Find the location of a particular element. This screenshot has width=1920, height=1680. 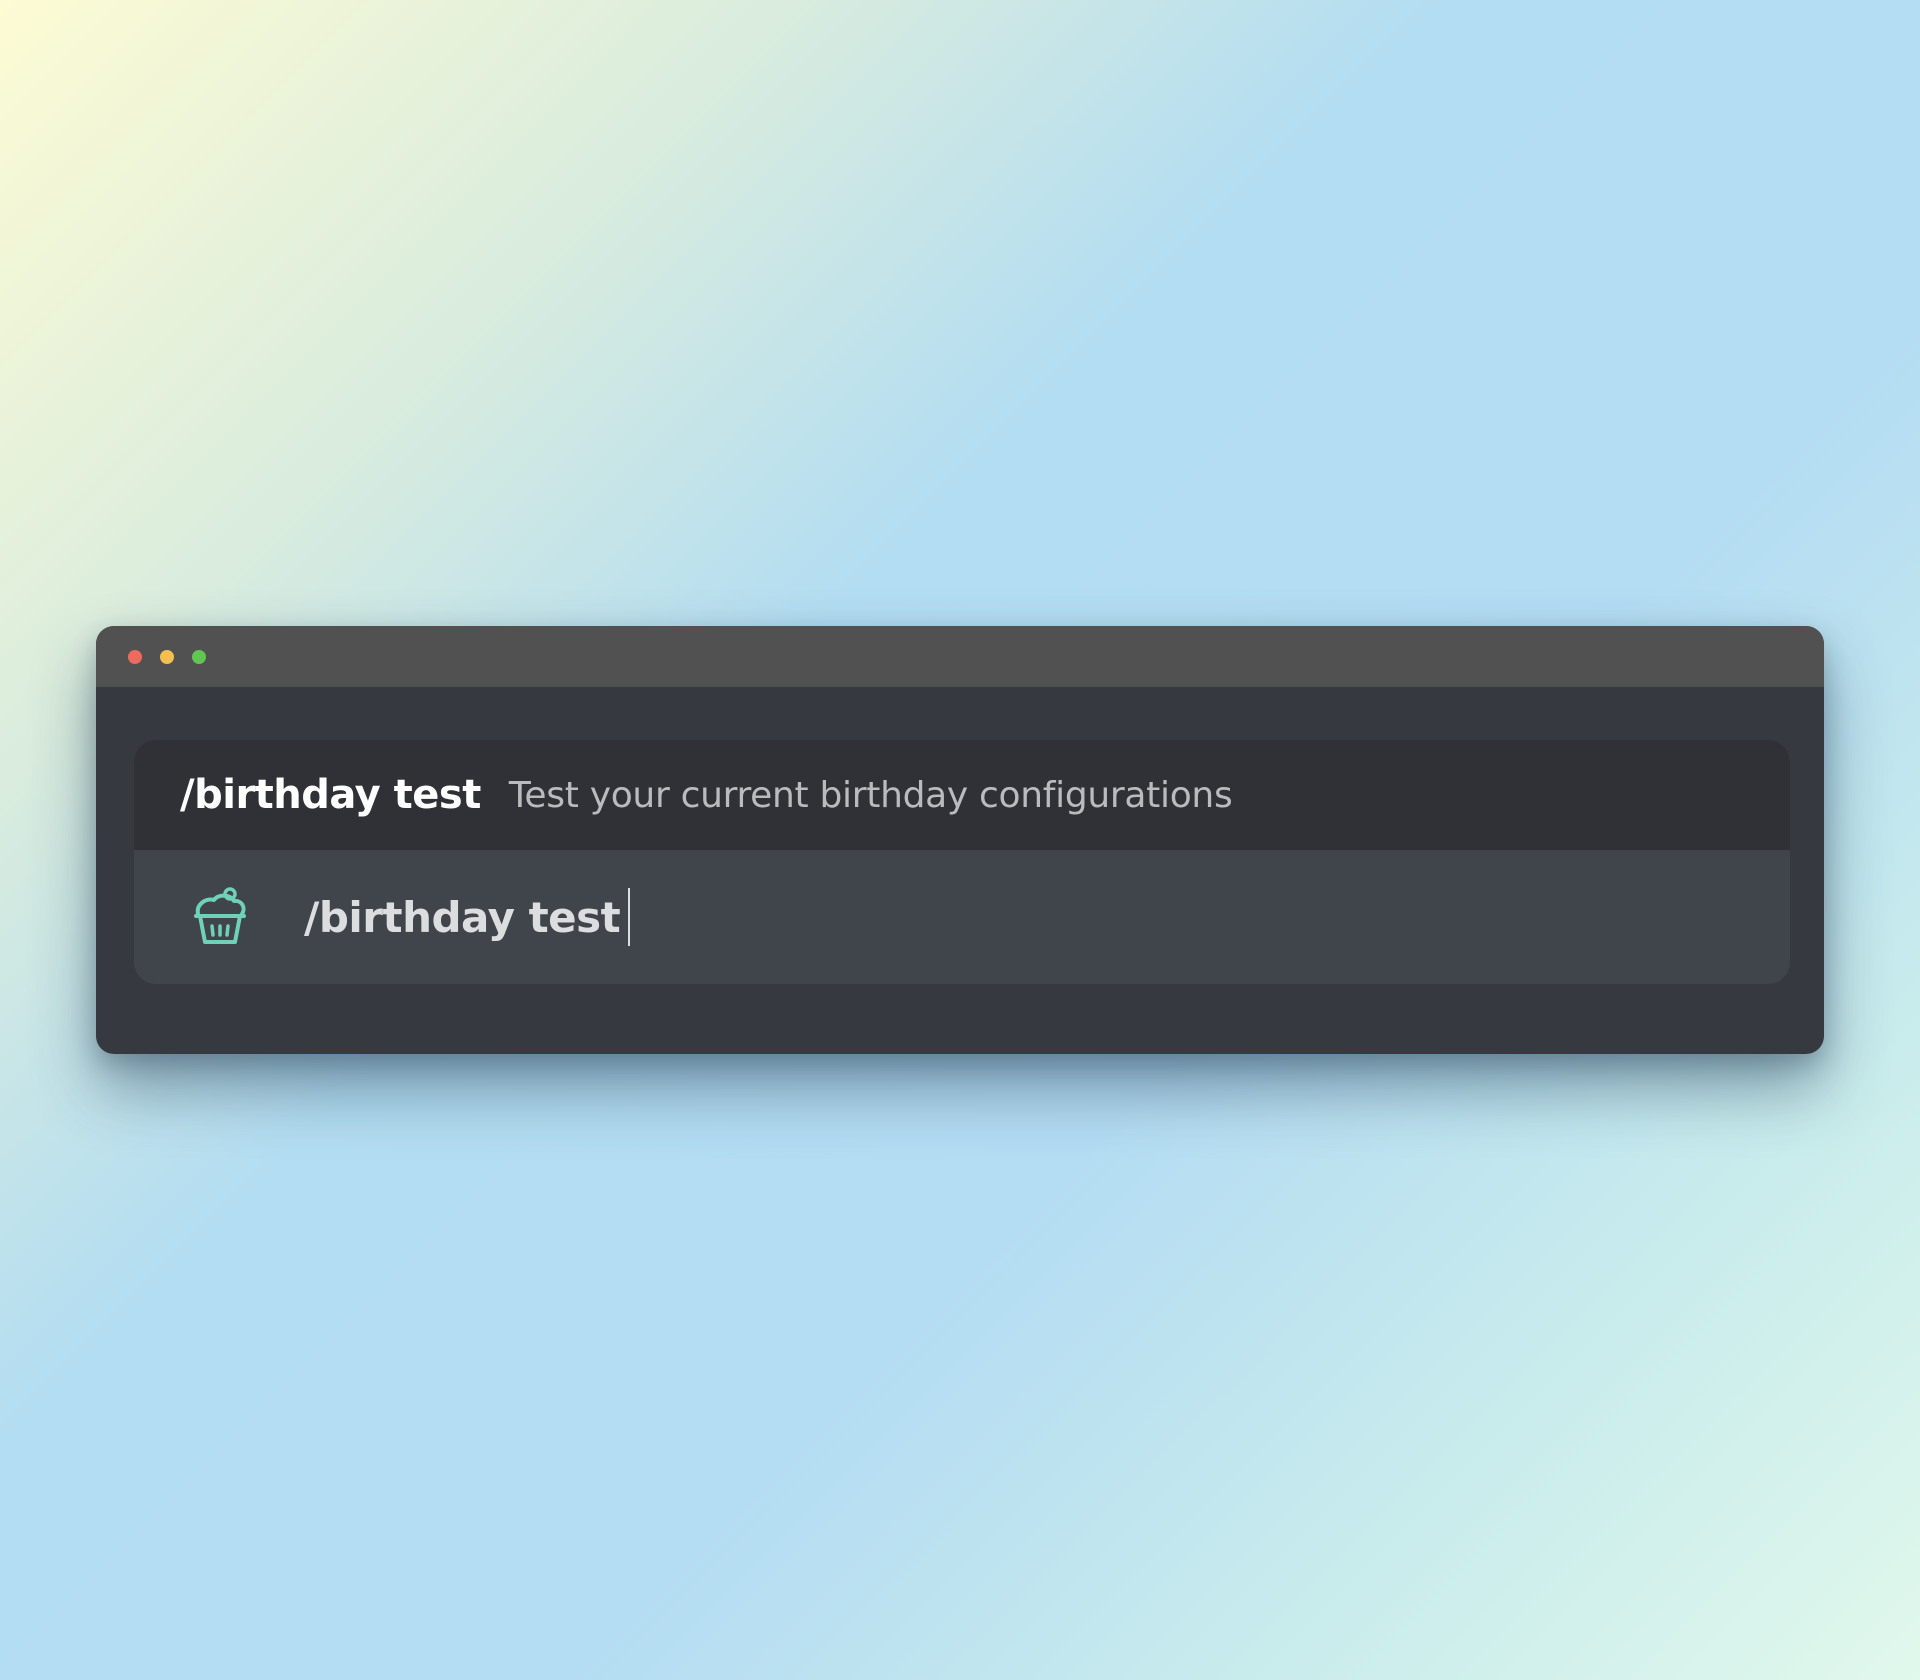

minimize-window-button is located at coordinates (167, 657).